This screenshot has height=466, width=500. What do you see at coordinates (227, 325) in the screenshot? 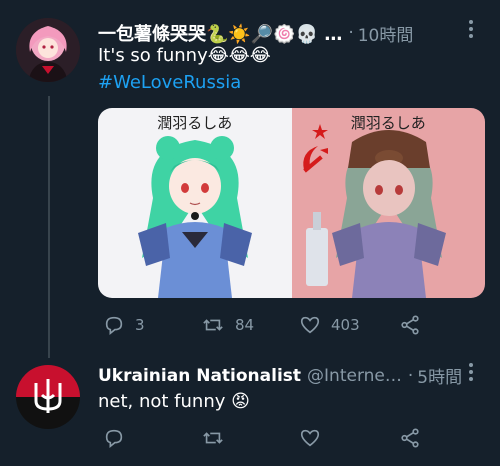
I see `retweet-button: 84` at bounding box center [227, 325].